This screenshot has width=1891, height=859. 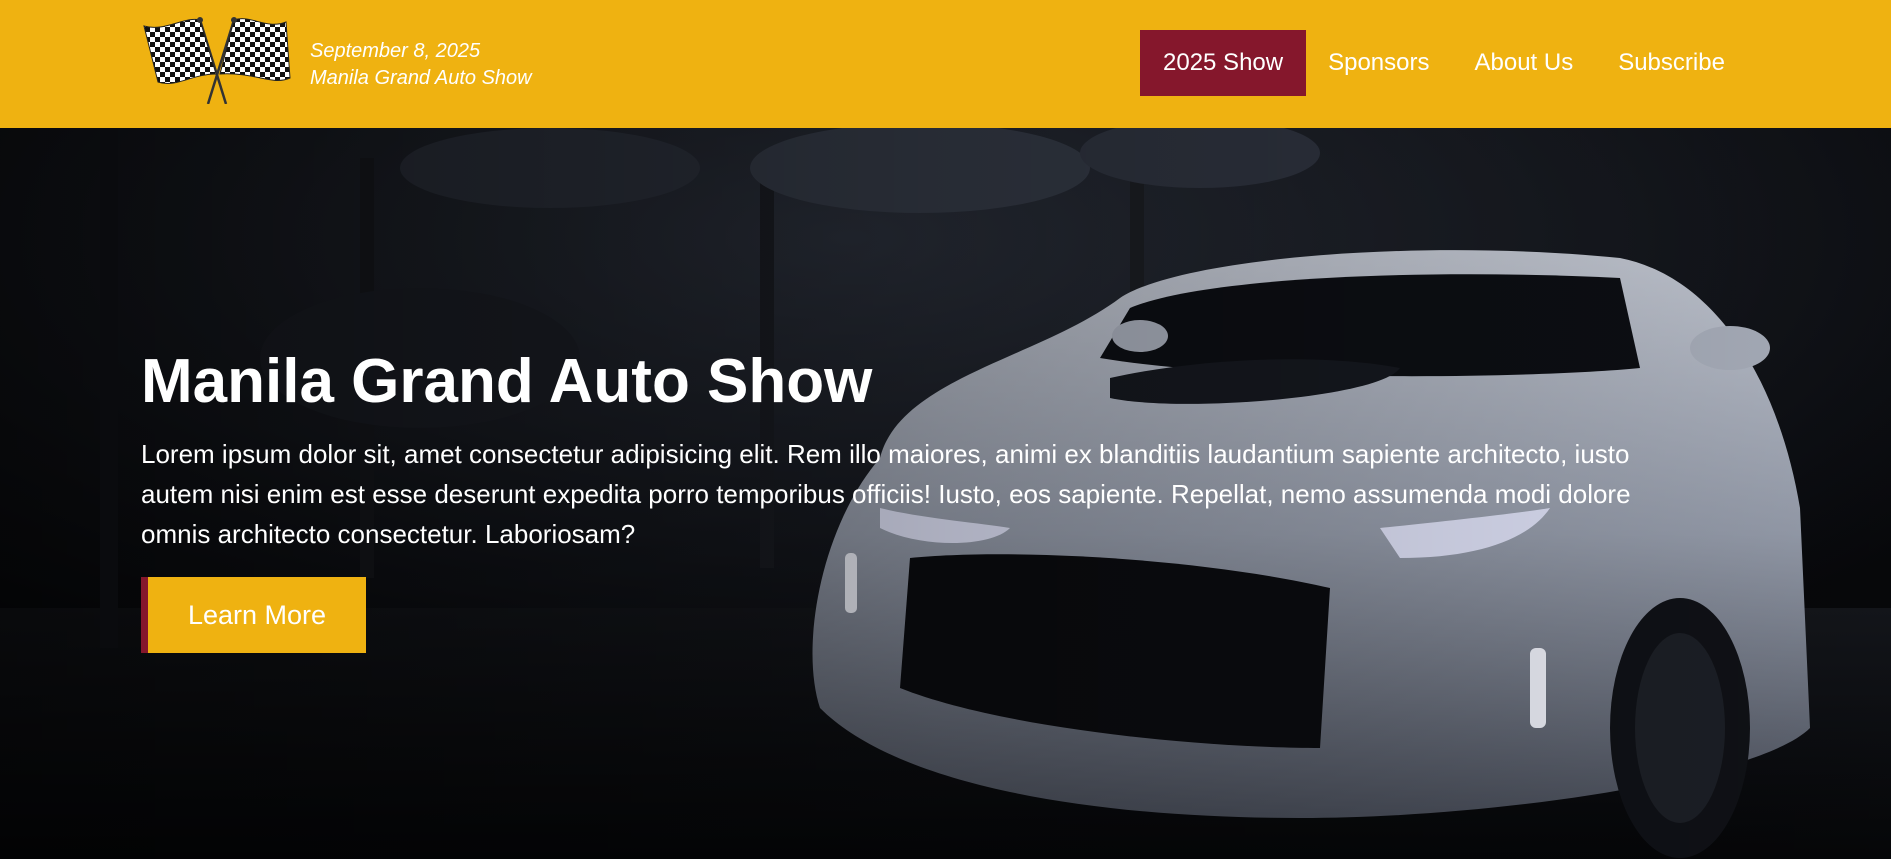 What do you see at coordinates (421, 78) in the screenshot?
I see `event-name: Manila Grand Auto Show` at bounding box center [421, 78].